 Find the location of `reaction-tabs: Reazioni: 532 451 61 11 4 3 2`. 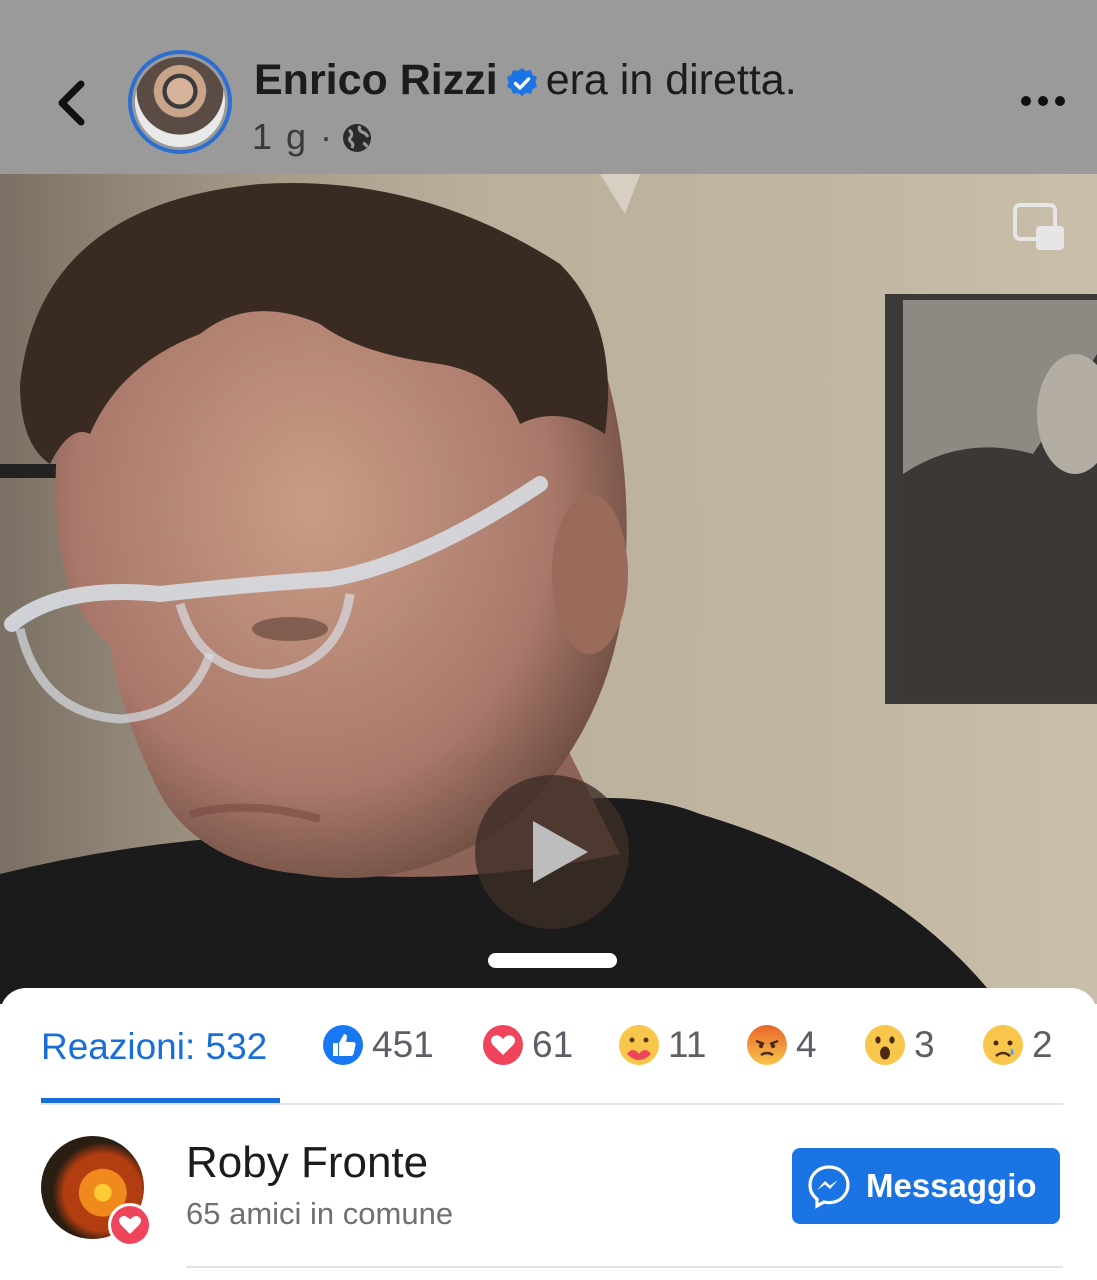

reaction-tabs: Reazioni: 532 451 61 11 4 3 2 is located at coordinates (548, 1057).